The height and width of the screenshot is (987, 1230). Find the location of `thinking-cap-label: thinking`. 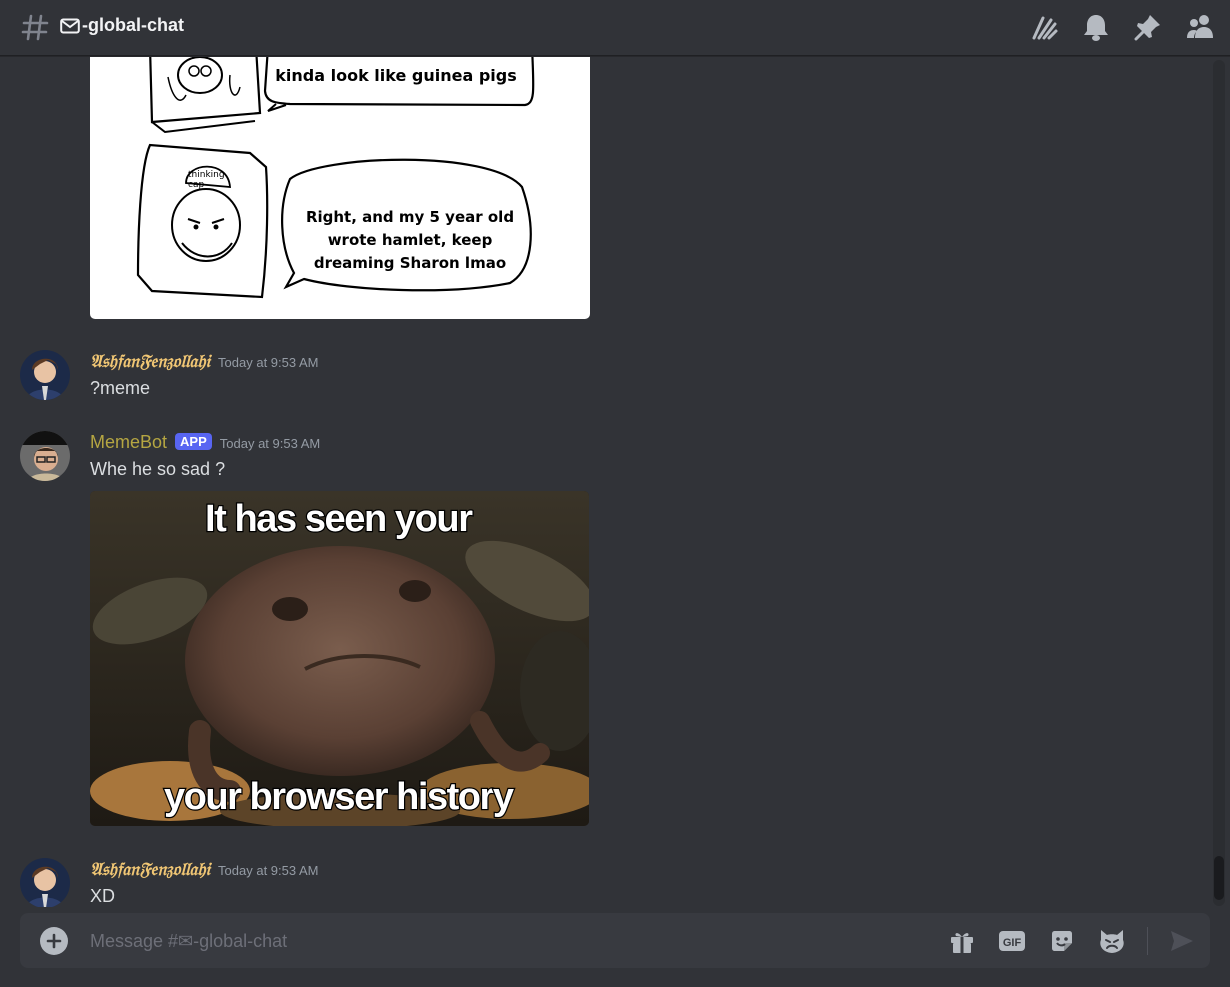

thinking-cap-label: thinking is located at coordinates (206, 175).